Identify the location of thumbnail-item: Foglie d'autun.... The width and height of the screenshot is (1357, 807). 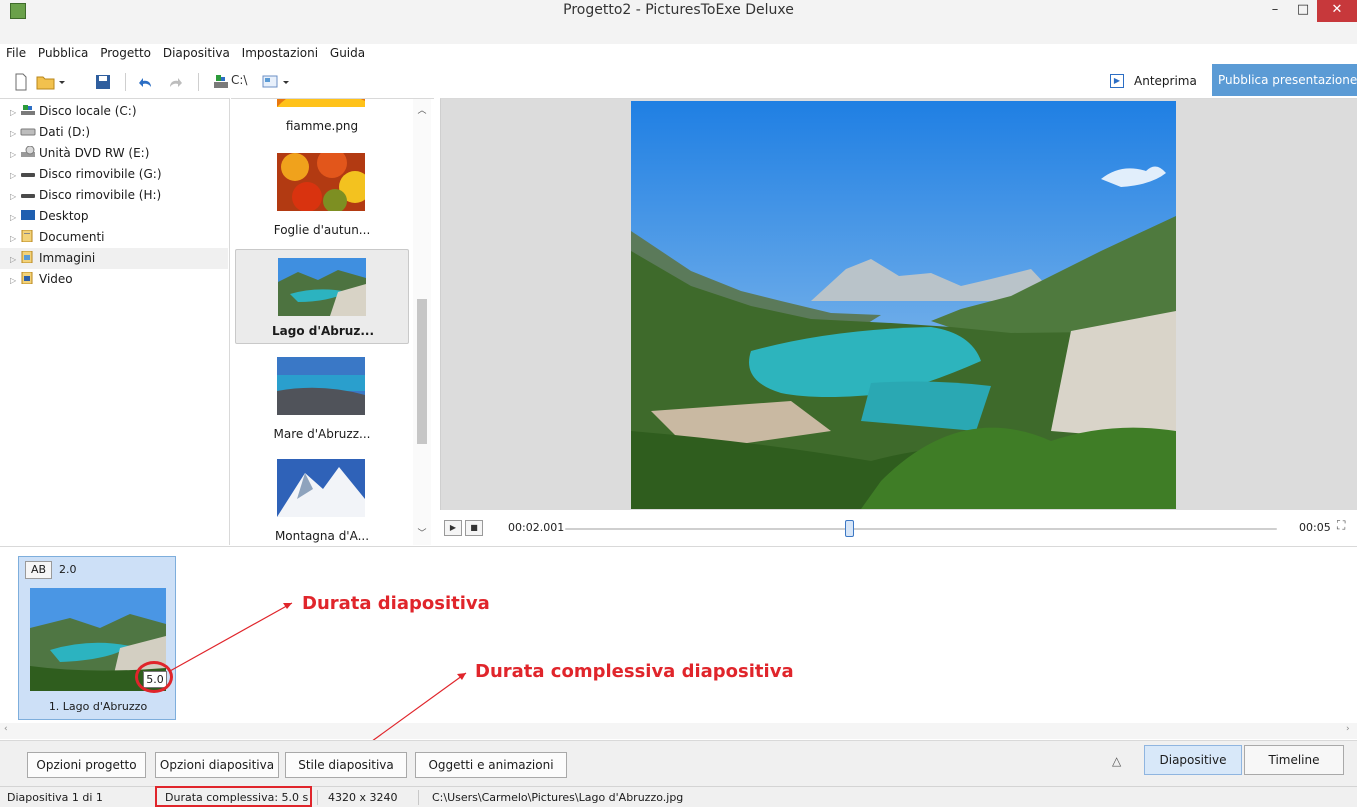
(322, 196).